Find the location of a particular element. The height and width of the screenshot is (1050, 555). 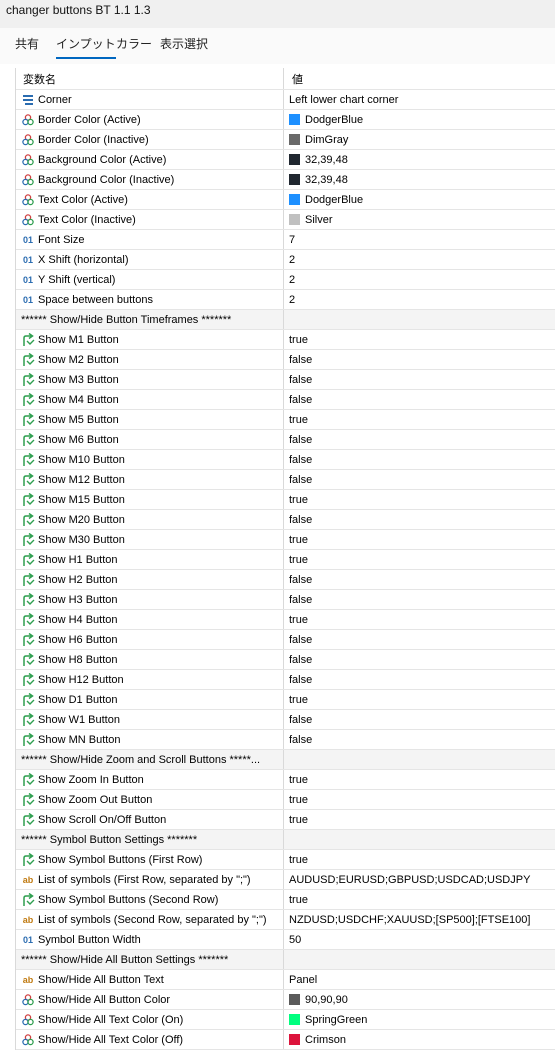

parameter-row: Show M3 Button false is located at coordinates (285, 380).